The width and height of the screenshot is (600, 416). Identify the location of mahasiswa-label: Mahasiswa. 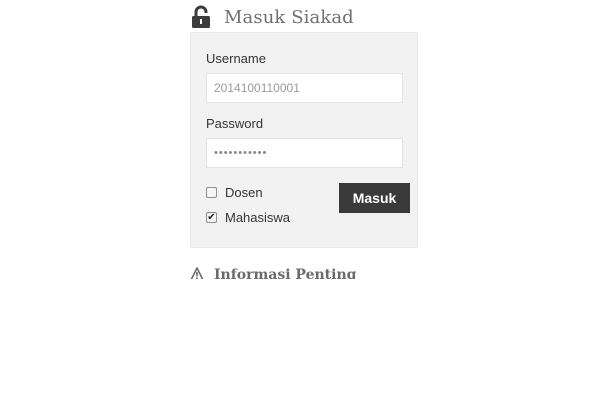
(258, 217).